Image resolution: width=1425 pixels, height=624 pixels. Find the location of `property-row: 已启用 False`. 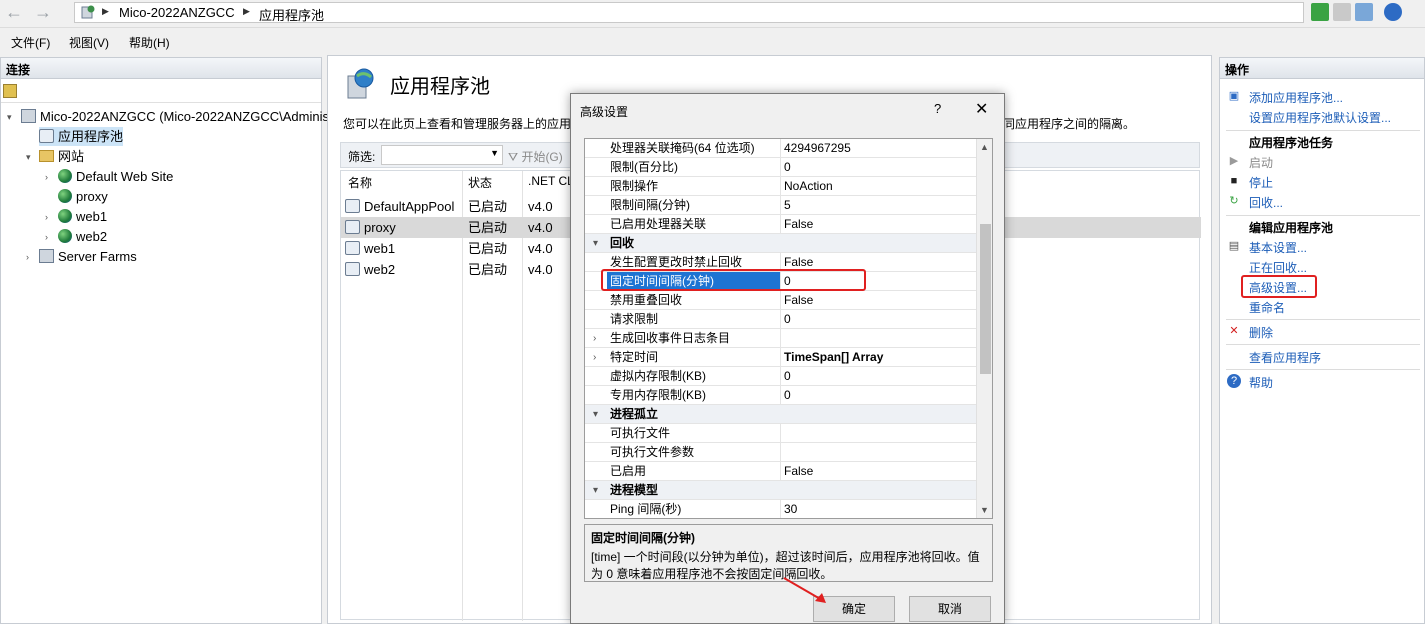

property-row: 已启用 False is located at coordinates (780, 471).